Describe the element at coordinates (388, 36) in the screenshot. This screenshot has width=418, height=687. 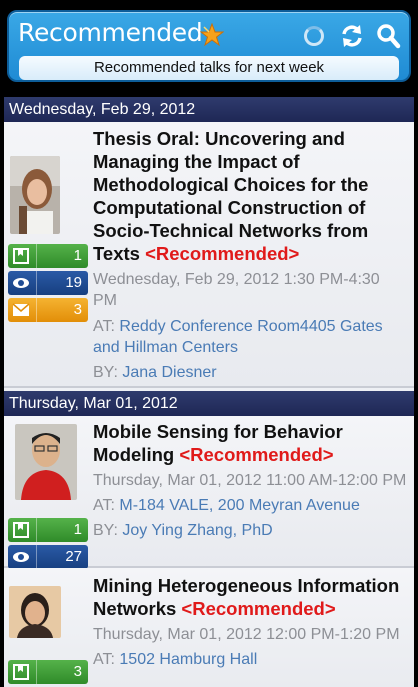
I see `search-icon` at that location.